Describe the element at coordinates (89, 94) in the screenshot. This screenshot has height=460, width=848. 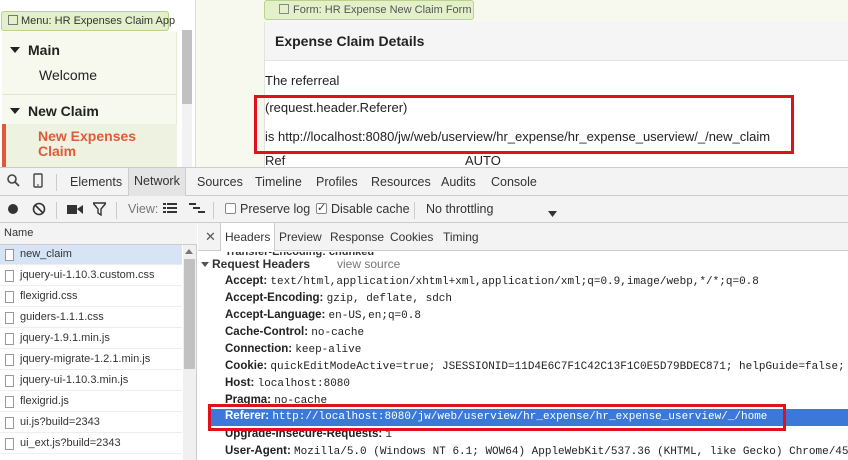
I see `menu-divider` at that location.